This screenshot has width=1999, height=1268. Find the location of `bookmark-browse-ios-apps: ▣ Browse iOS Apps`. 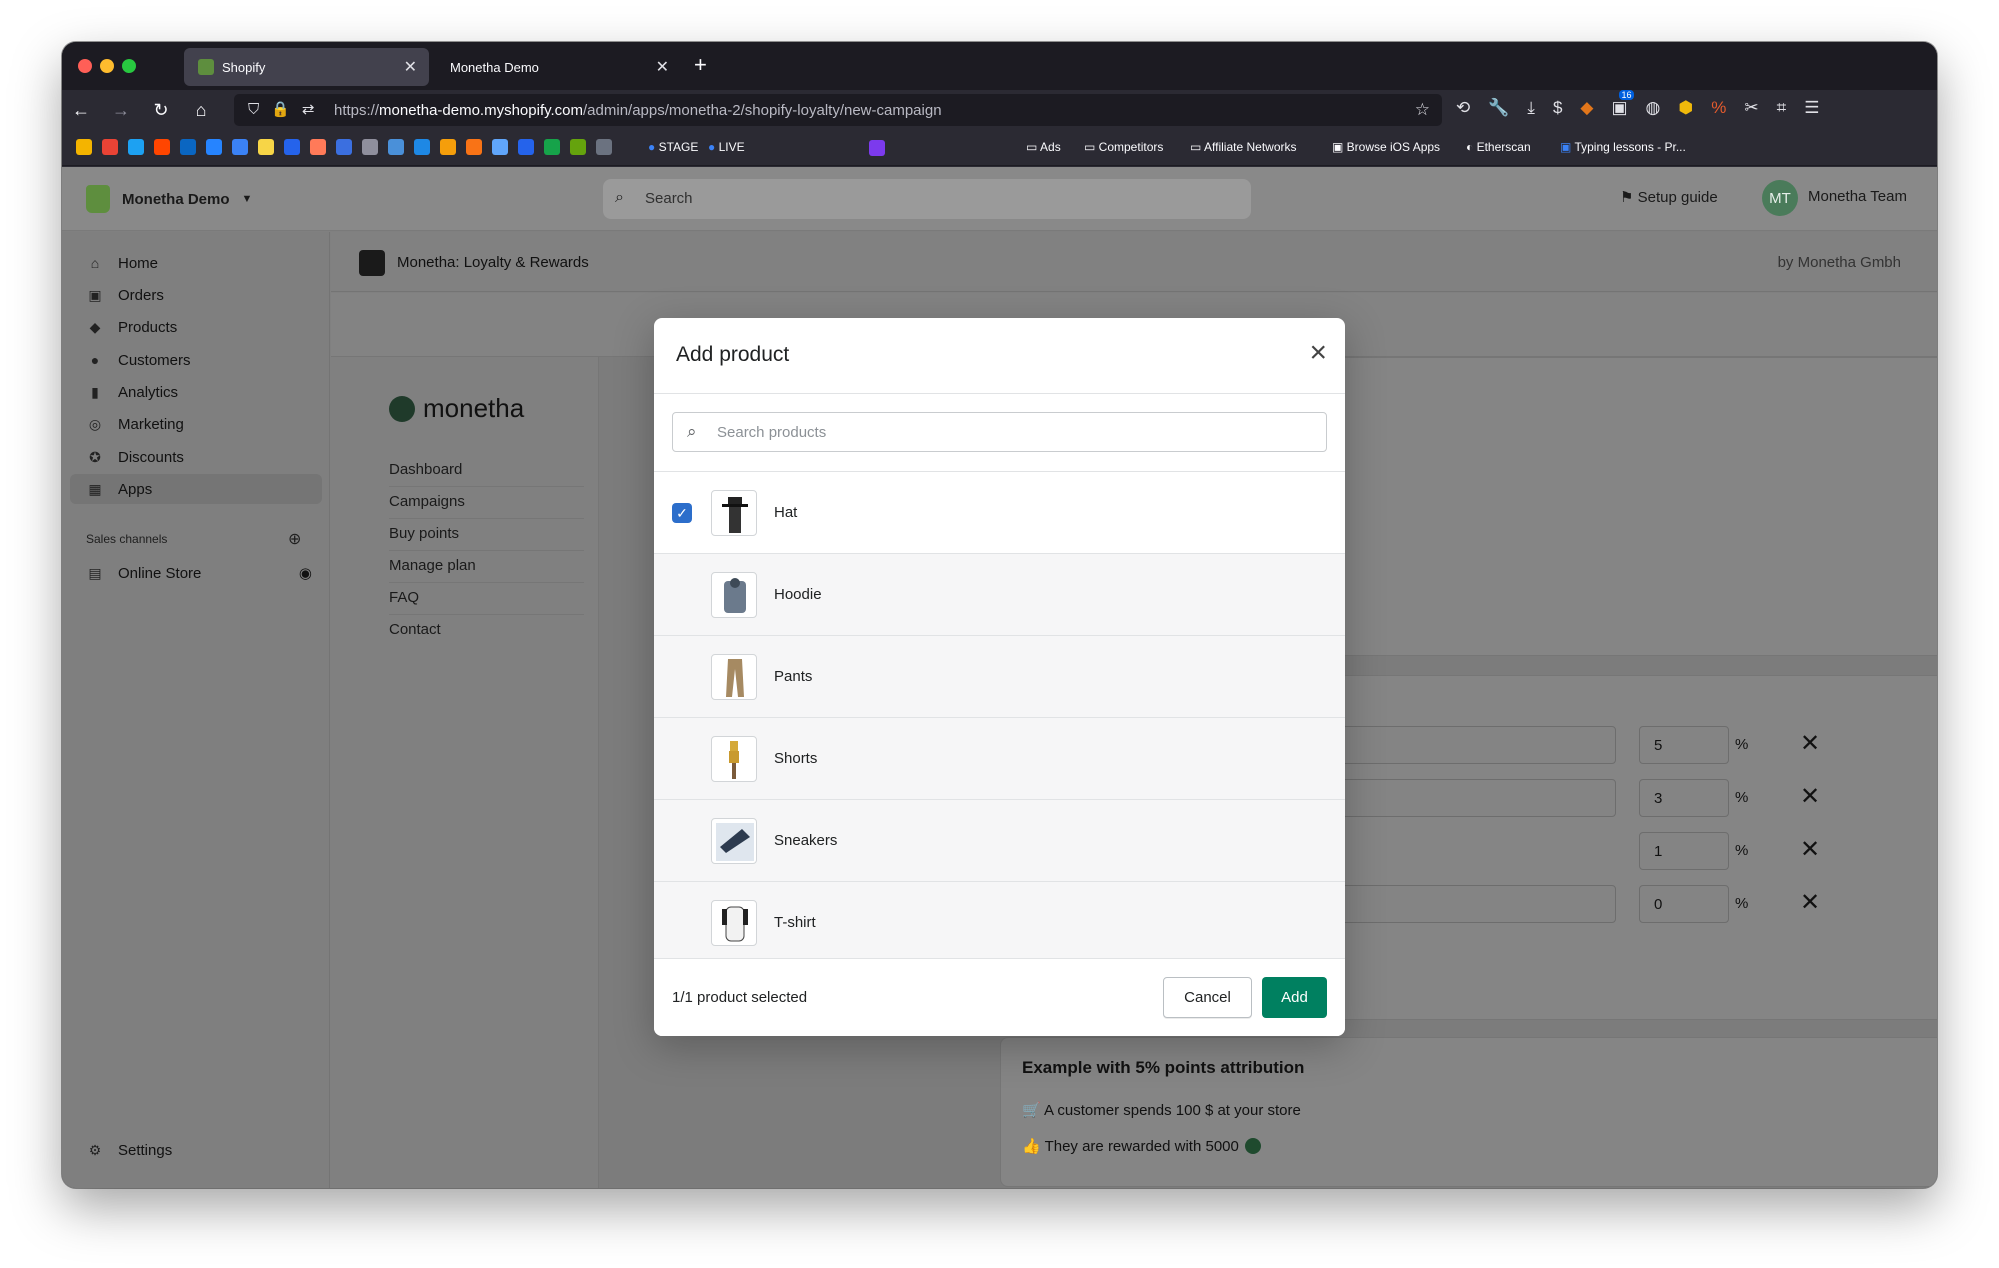

bookmark-browse-ios-apps: ▣ Browse iOS Apps is located at coordinates (1386, 147).